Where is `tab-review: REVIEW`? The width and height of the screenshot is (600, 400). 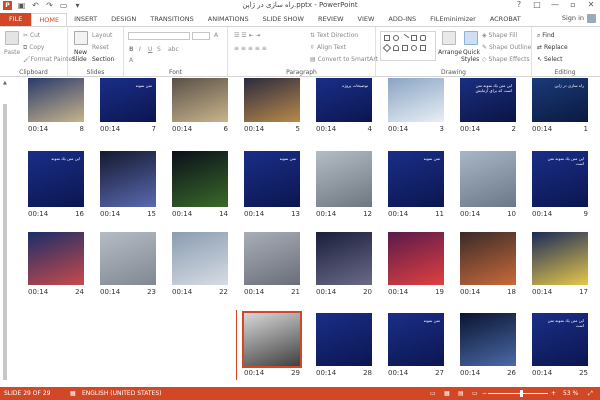 tab-review: REVIEW is located at coordinates (331, 19).